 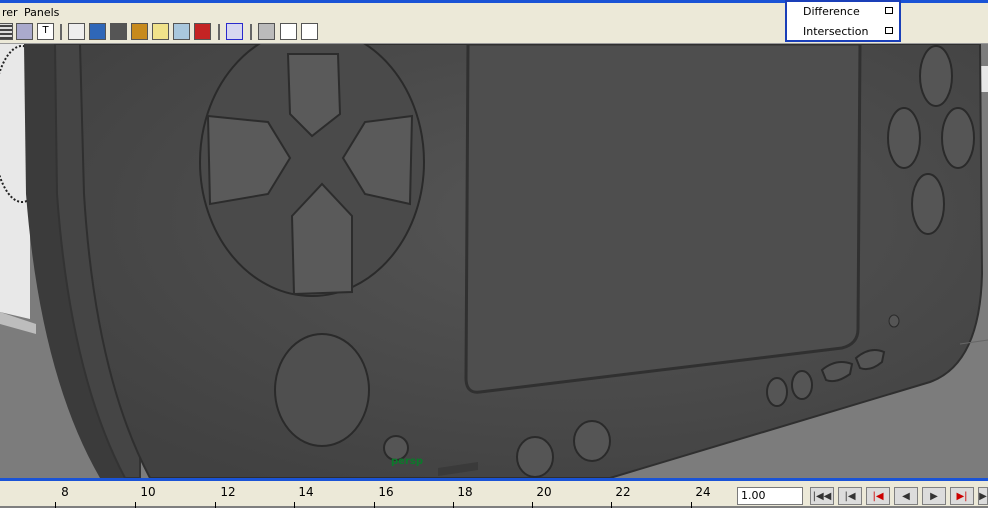 What do you see at coordinates (97, 31) in the screenshot?
I see `smooth-shaded-cube-icon` at bounding box center [97, 31].